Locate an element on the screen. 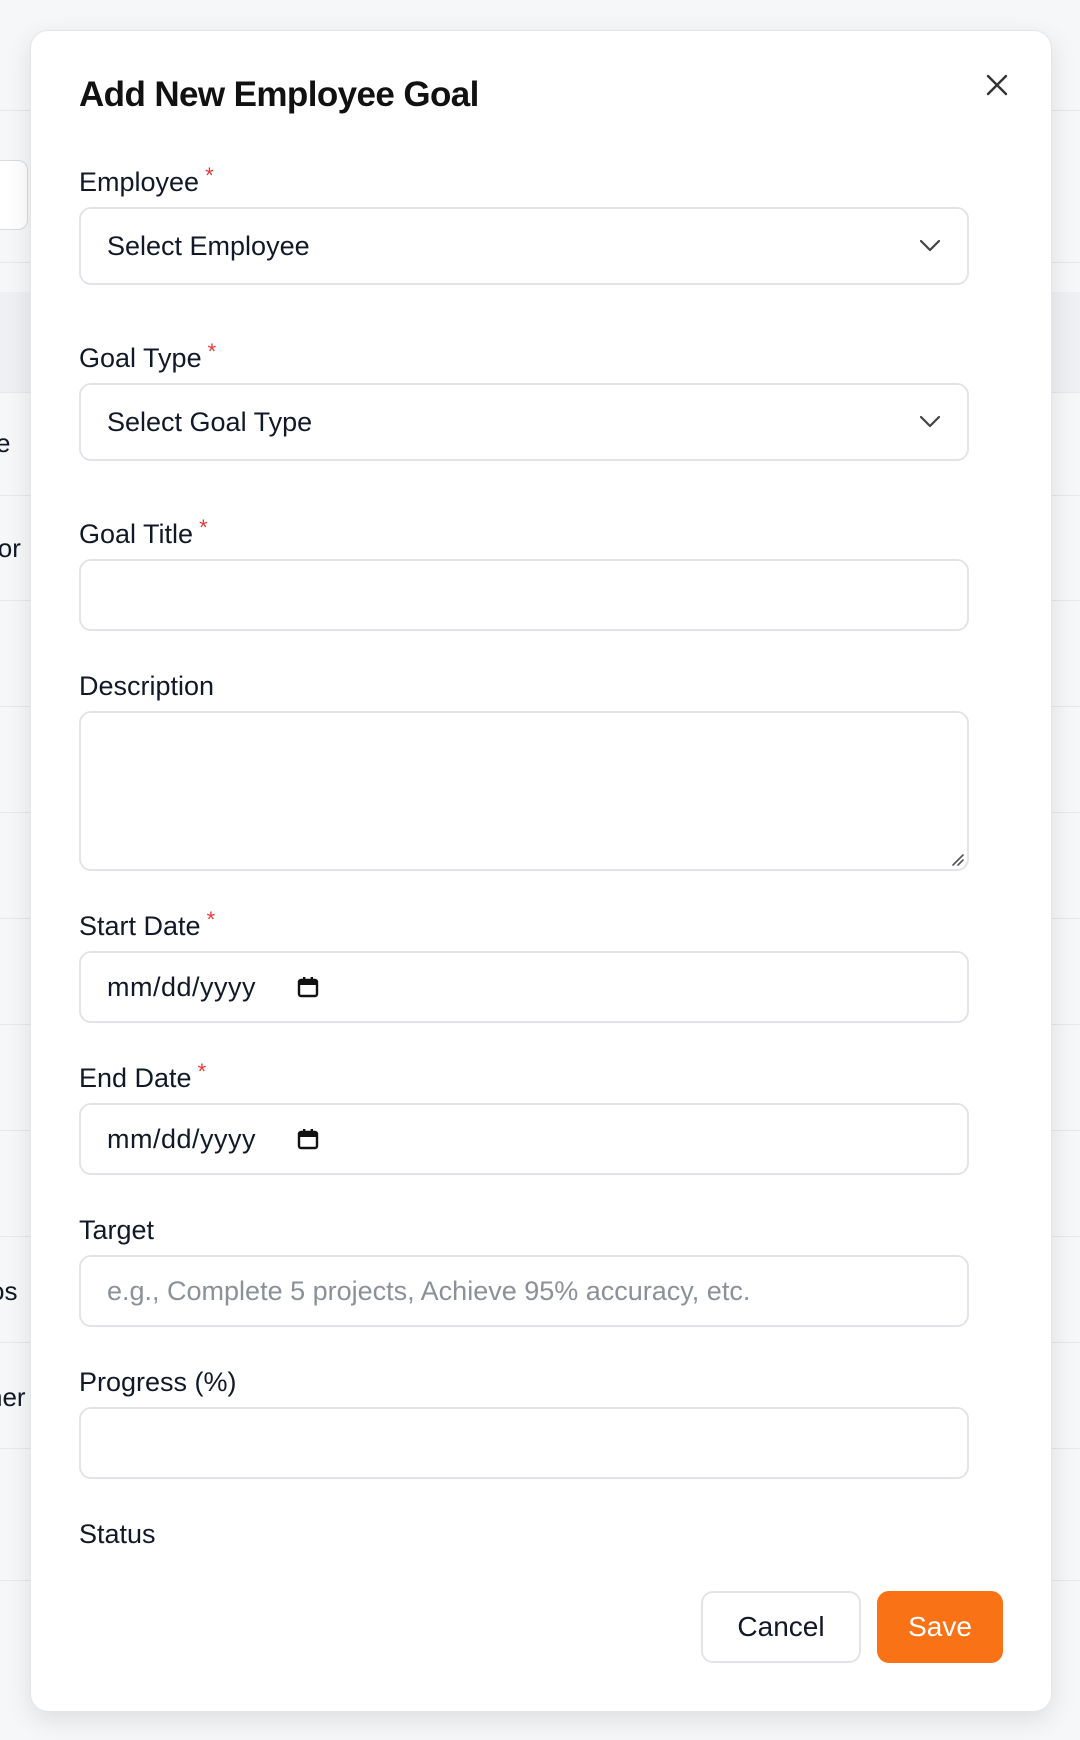 This screenshot has width=1080, height=1740. employee-label: Employee * is located at coordinates (146, 180).